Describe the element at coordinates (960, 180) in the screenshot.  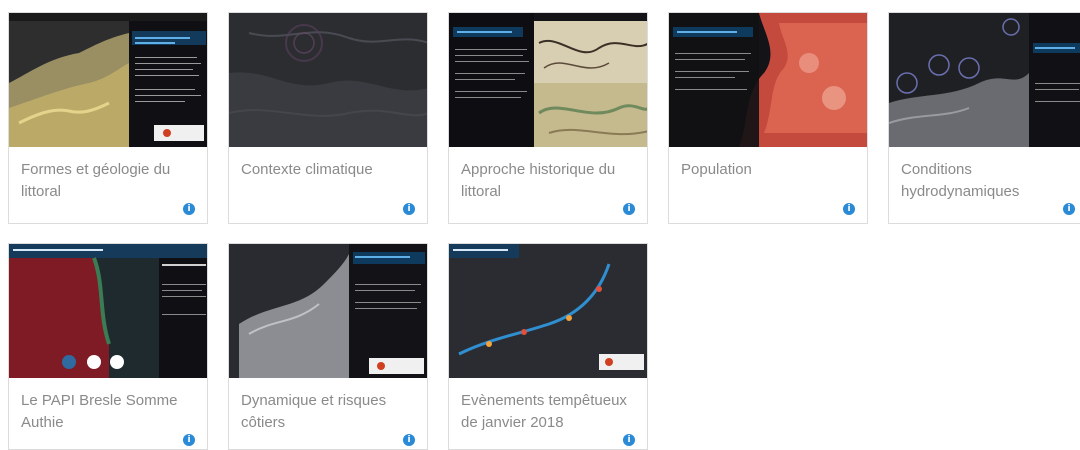
I see `card-title: Conditions hydrodynamiques` at that location.